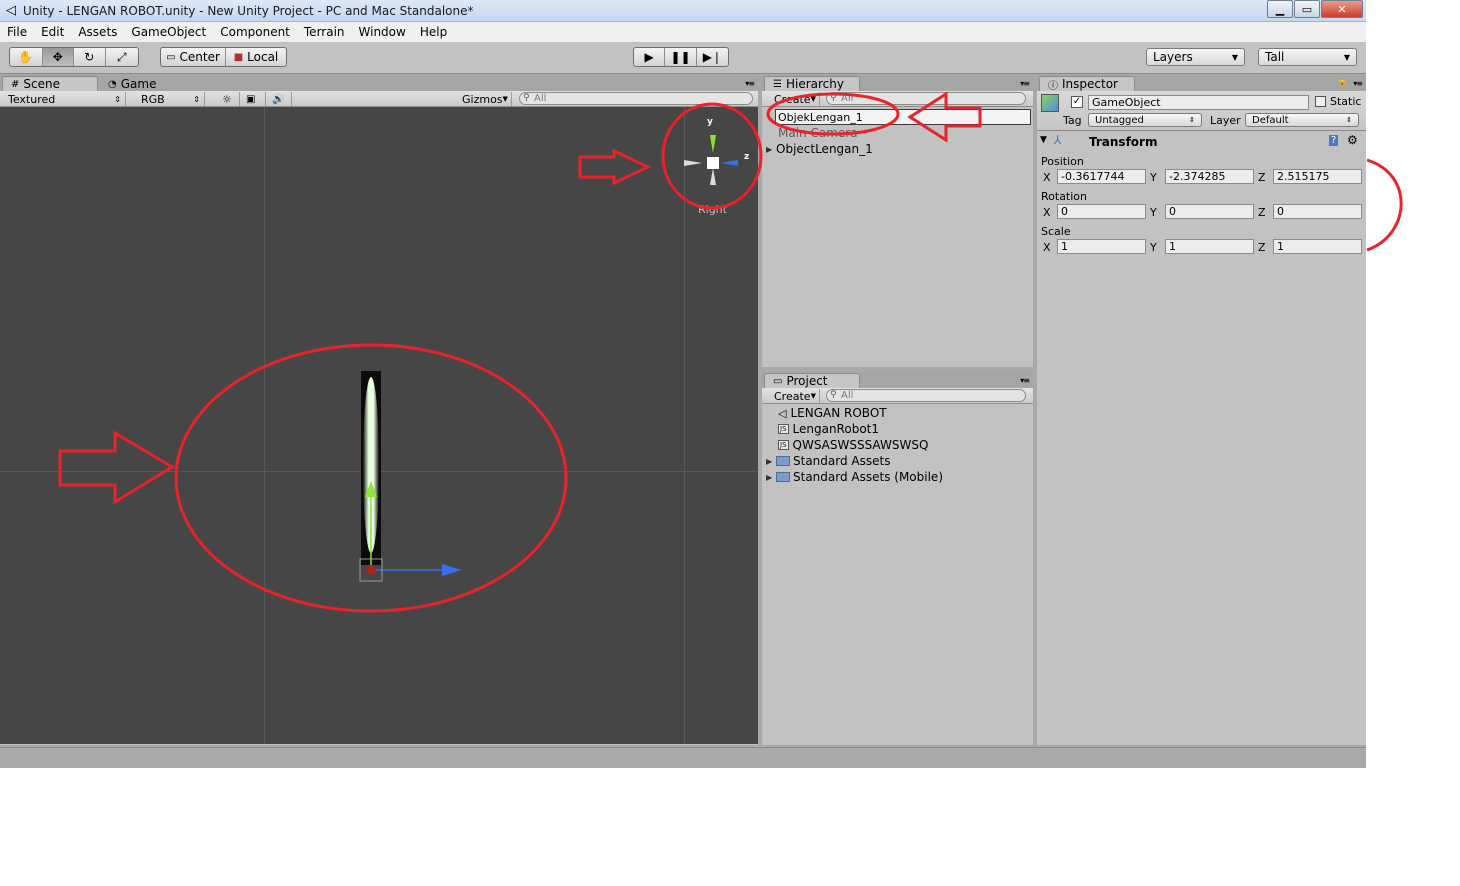 The height and width of the screenshot is (886, 1460). Describe the element at coordinates (1087, 84) in the screenshot. I see `tab-inspector: ⓘ Inspector` at that location.